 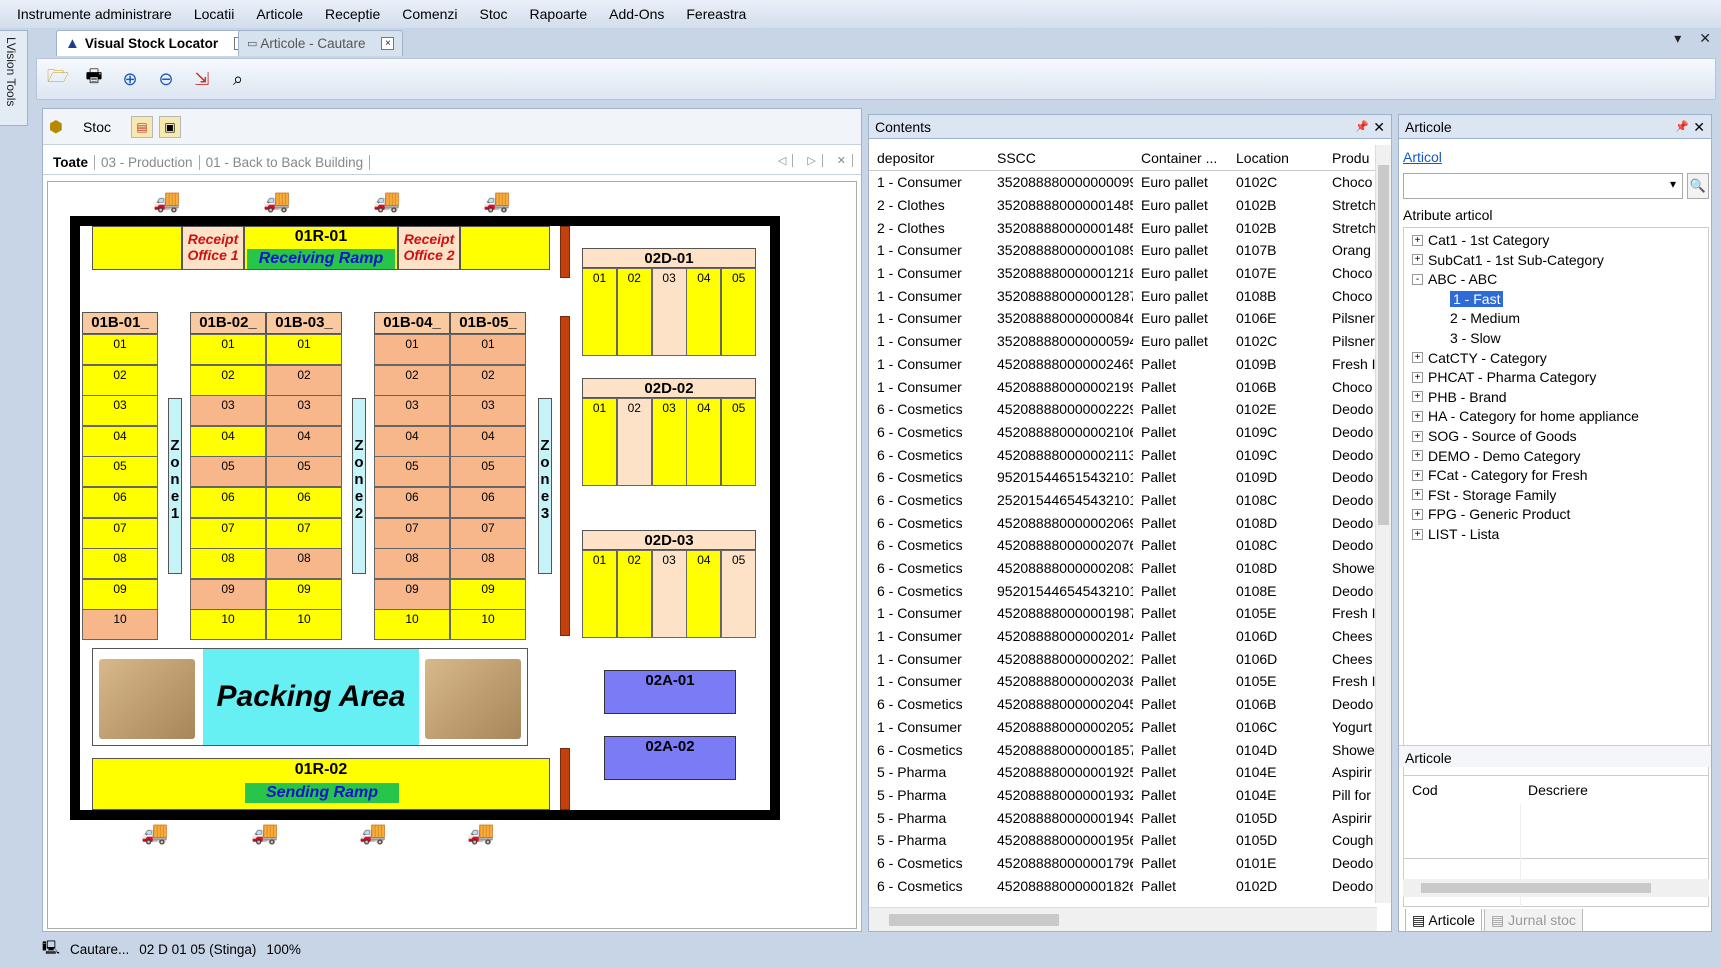 What do you see at coordinates (636, 14) in the screenshot?
I see `menu-add-ons: Add-Ons` at bounding box center [636, 14].